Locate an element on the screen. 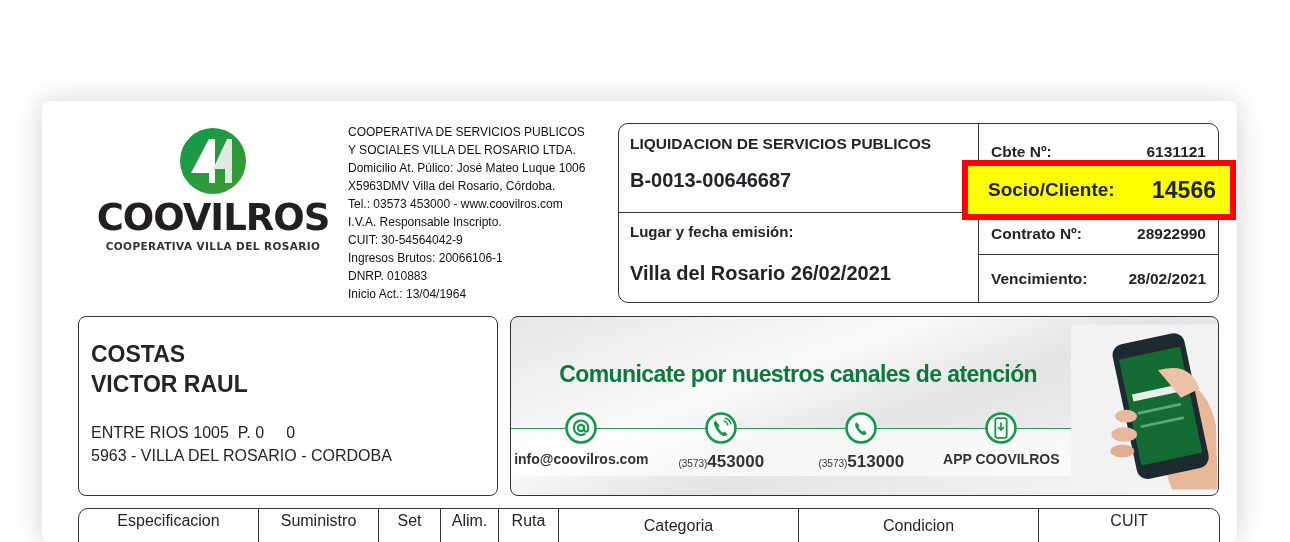  phone-number: (3573)513000 is located at coordinates (861, 461).